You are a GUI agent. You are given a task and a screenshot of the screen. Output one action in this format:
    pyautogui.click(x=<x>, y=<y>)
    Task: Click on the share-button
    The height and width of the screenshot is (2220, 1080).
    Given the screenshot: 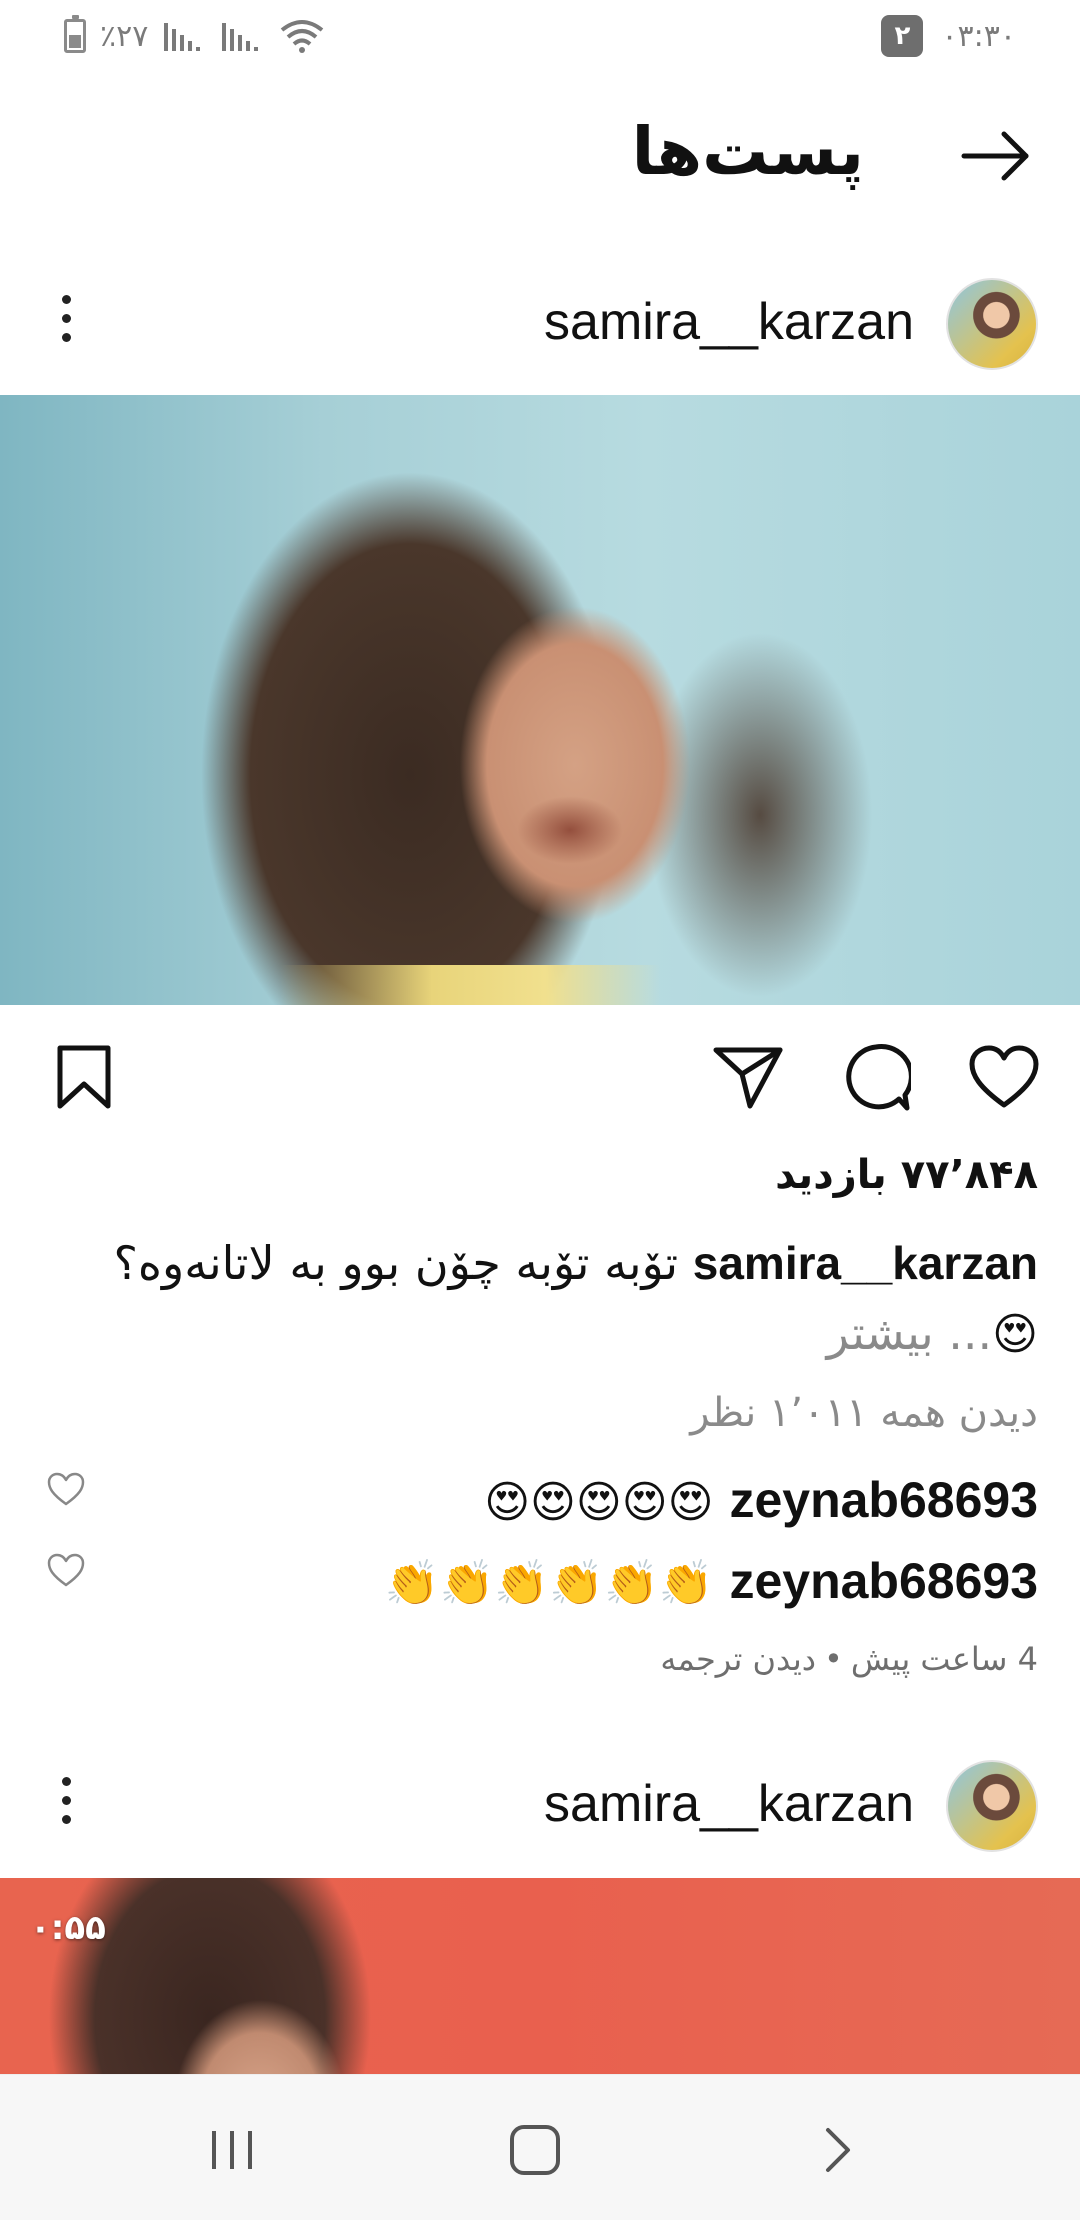 What is the action you would take?
    pyautogui.click(x=748, y=1077)
    